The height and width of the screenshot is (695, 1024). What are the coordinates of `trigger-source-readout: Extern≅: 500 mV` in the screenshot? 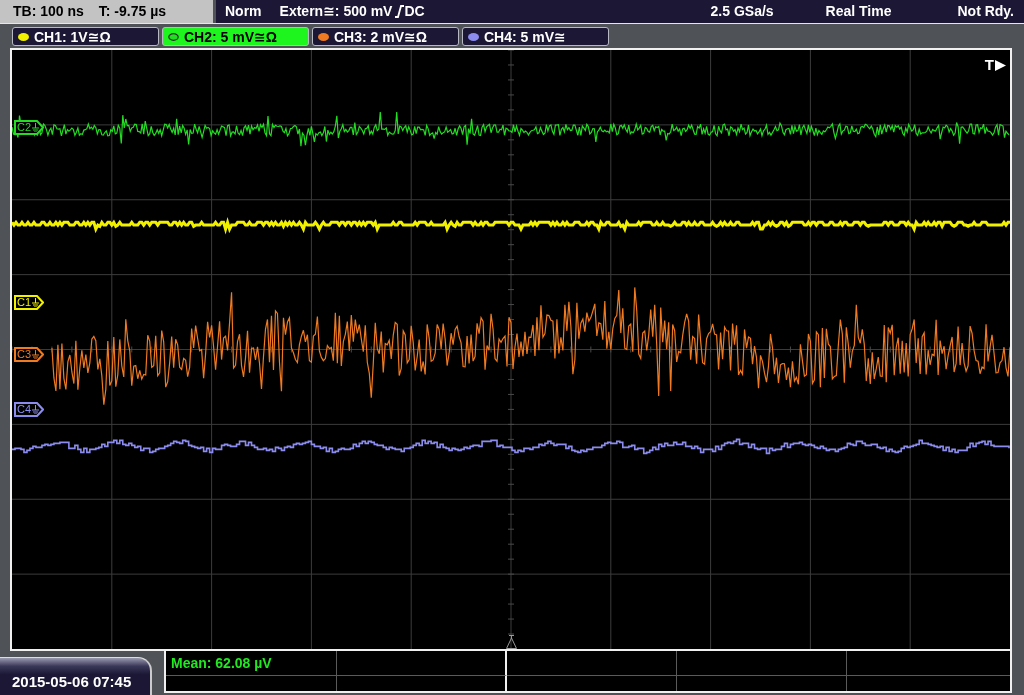 It's located at (336, 11).